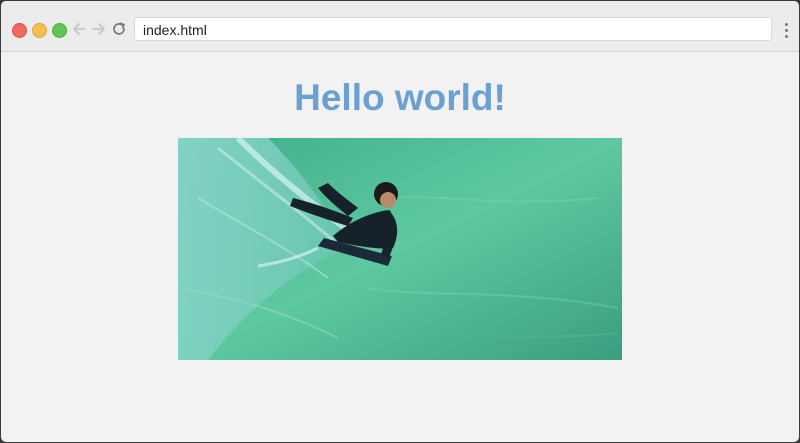 The image size is (800, 443). I want to click on browser-menu-button, so click(787, 30).